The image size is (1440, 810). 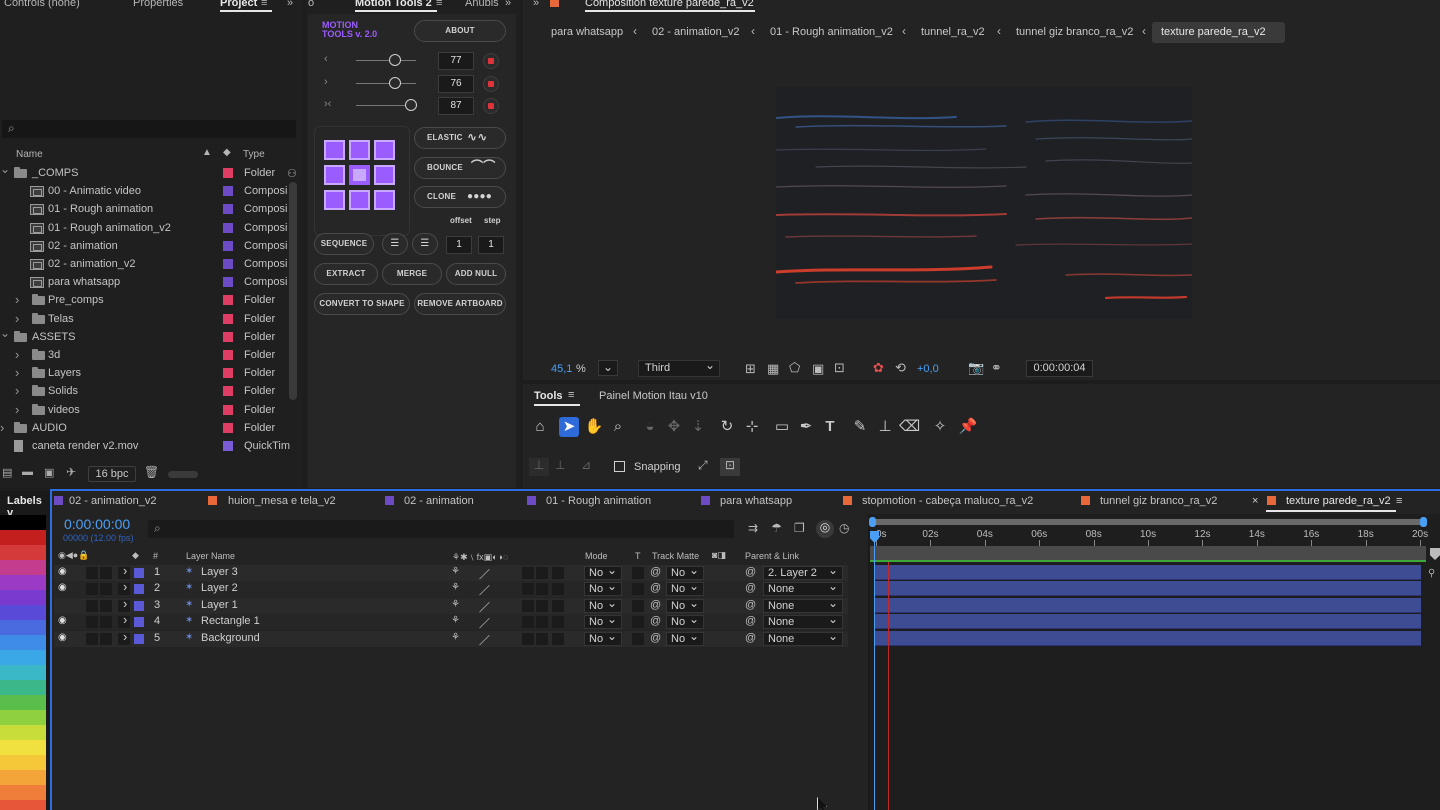 I want to click on breadcrumb-02-animation-v2: 02 - animation_v2, so click(x=695, y=32).